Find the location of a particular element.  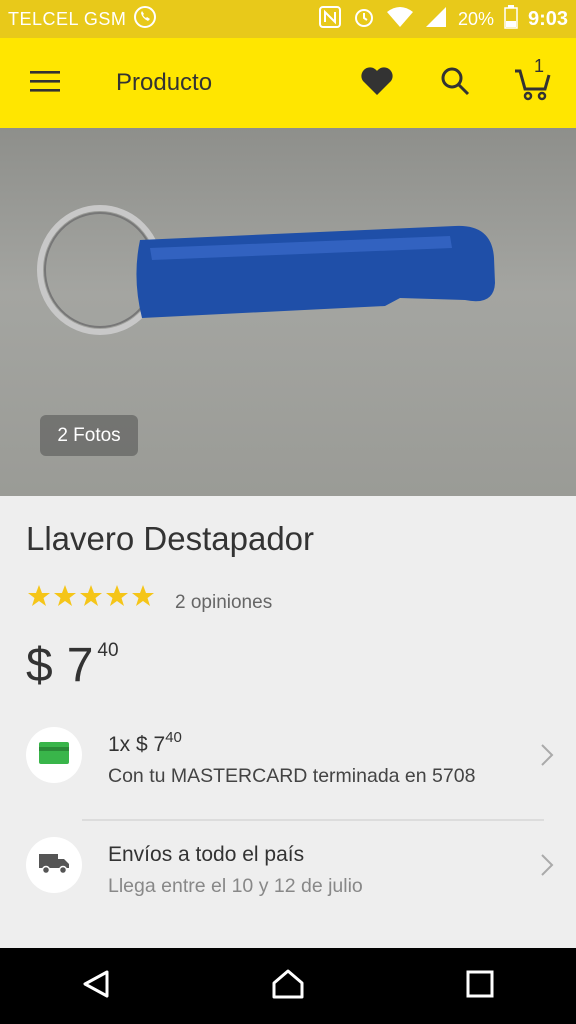

menu-icon is located at coordinates (45, 83).